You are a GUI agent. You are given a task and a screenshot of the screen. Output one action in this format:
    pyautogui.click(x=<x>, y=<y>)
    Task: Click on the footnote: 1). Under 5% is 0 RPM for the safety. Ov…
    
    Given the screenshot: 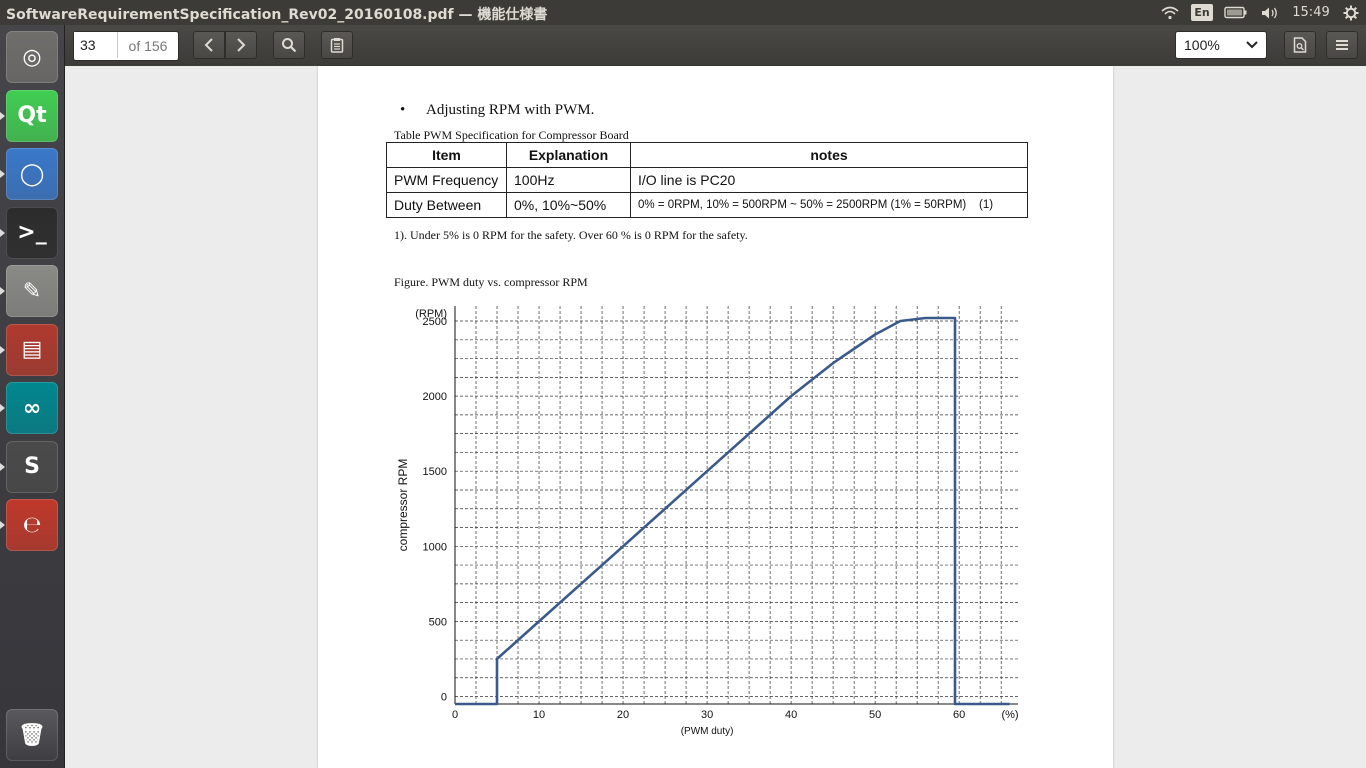 What is the action you would take?
    pyautogui.click(x=571, y=235)
    